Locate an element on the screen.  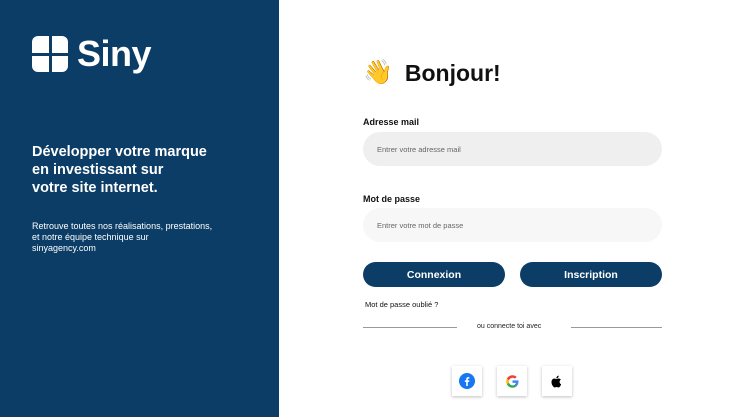
login-button: Connexion is located at coordinates (434, 274).